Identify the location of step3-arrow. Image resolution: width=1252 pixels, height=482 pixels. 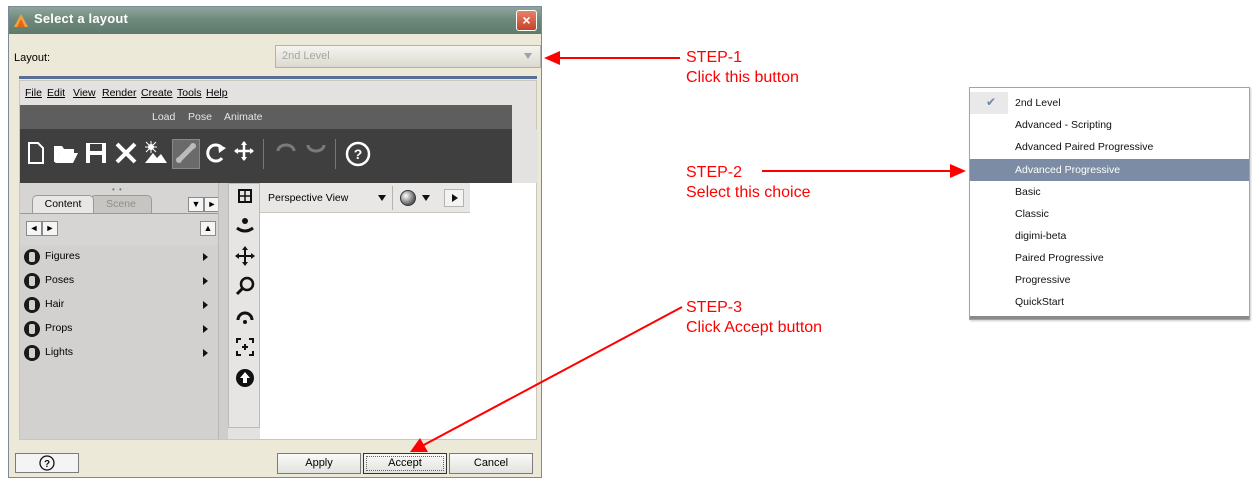
(551, 377).